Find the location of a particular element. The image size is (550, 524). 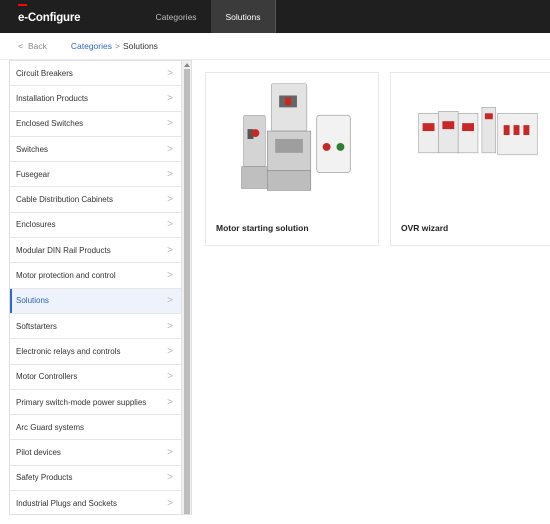

sidebar-item: Switches > is located at coordinates (96, 149).